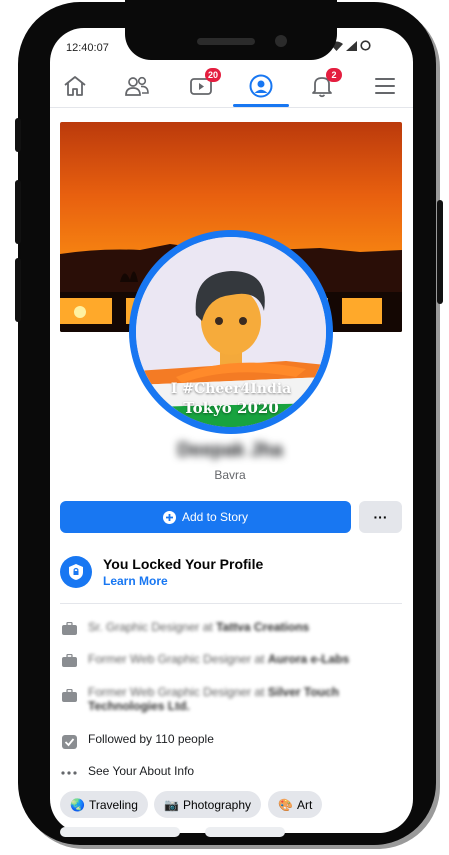 This screenshot has width=449, height=855. I want to click on learn-more-link: Learn More, so click(135, 581).